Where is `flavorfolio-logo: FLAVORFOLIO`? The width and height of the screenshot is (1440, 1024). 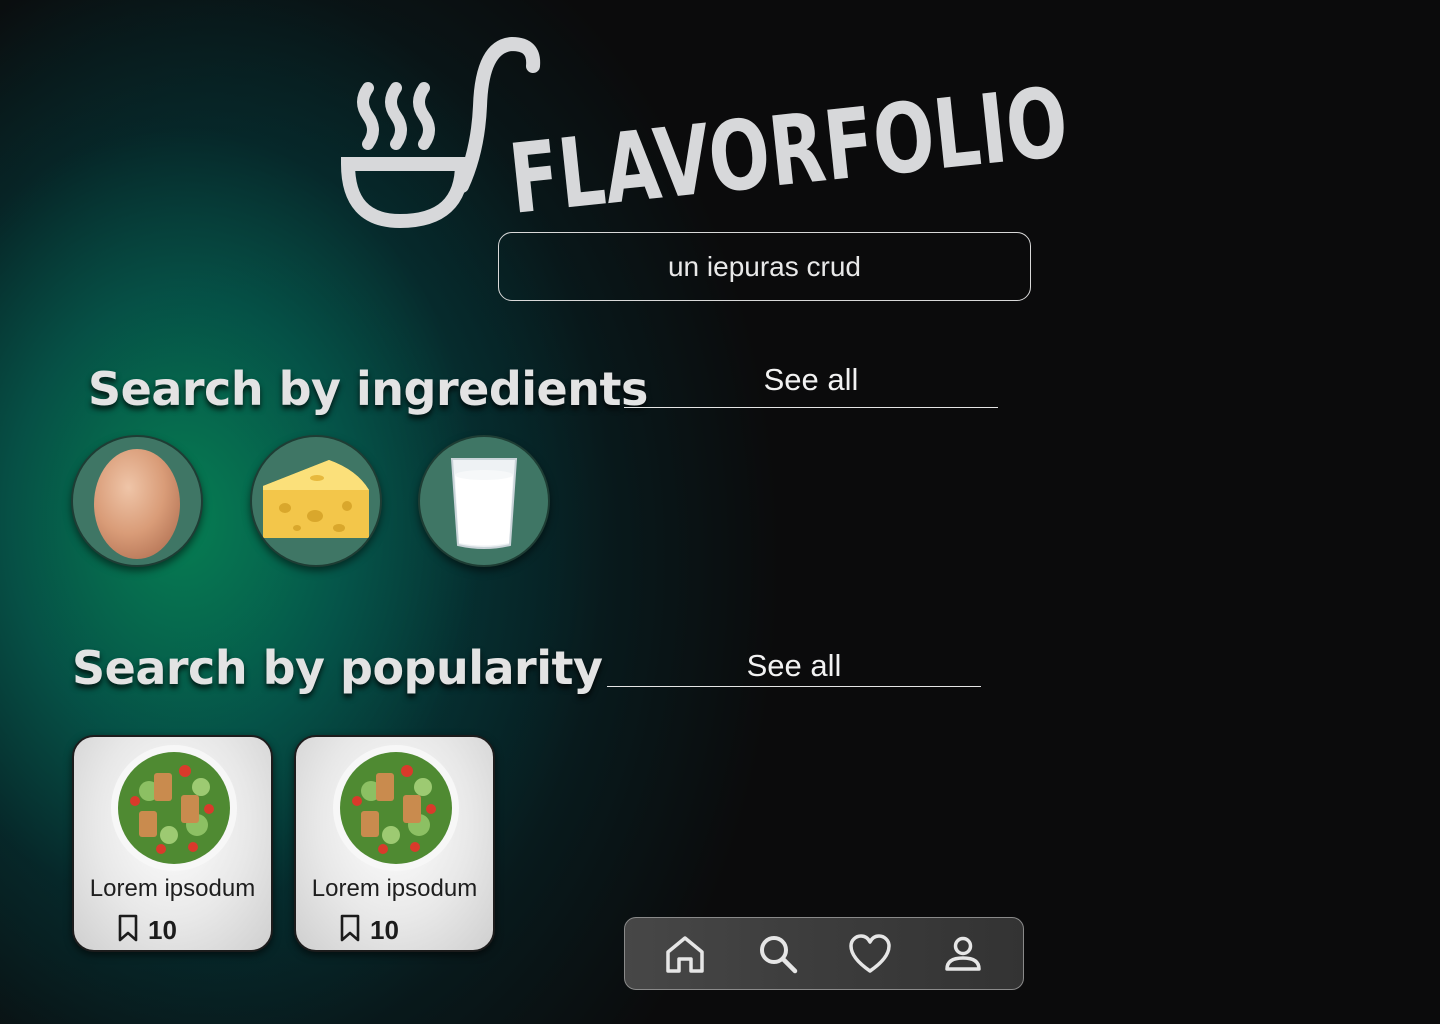 flavorfolio-logo: FLAVORFOLIO is located at coordinates (706, 133).